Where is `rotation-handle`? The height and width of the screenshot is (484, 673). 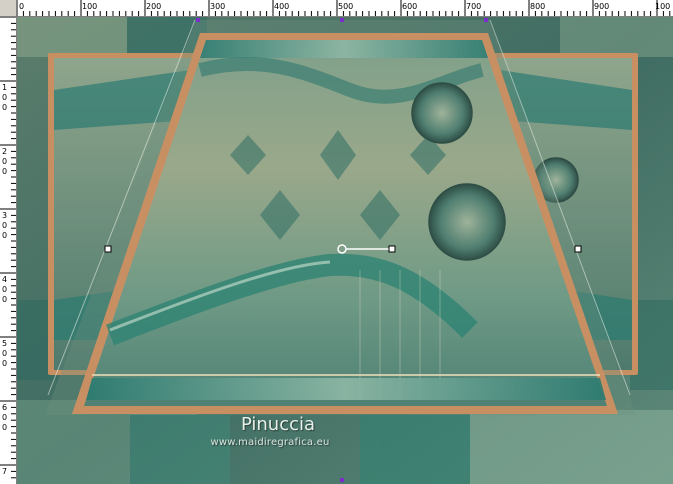 rotation-handle is located at coordinates (392, 249).